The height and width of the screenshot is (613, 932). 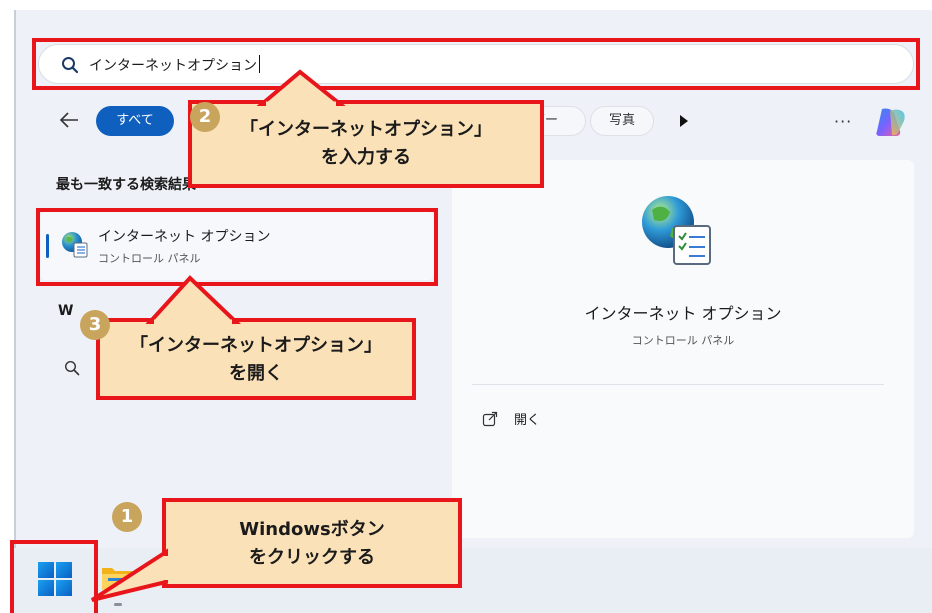 I want to click on step-badge-1: 1, so click(x=127, y=517).